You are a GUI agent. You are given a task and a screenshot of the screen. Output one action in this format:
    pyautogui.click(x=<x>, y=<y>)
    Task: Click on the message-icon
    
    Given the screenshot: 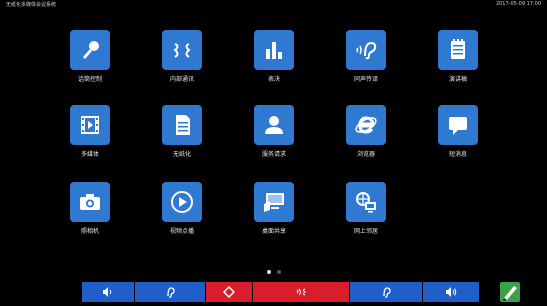 What is the action you would take?
    pyautogui.click(x=458, y=126)
    